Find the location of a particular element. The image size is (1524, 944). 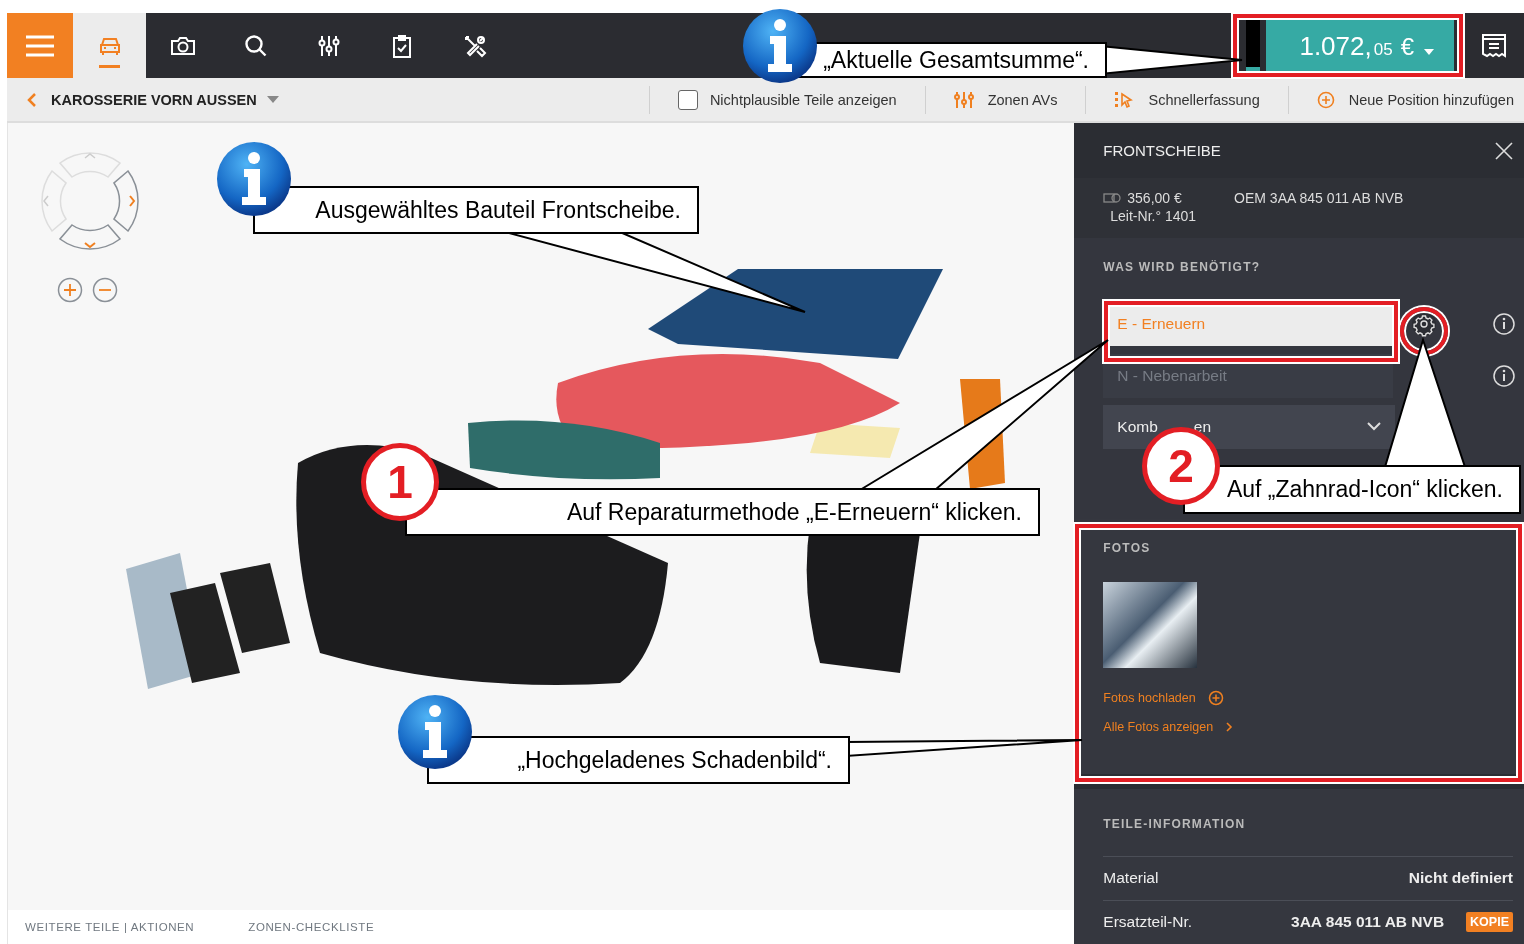

bottom-tab: WEITERE TEILE | AKTIONEN is located at coordinates (110, 927).